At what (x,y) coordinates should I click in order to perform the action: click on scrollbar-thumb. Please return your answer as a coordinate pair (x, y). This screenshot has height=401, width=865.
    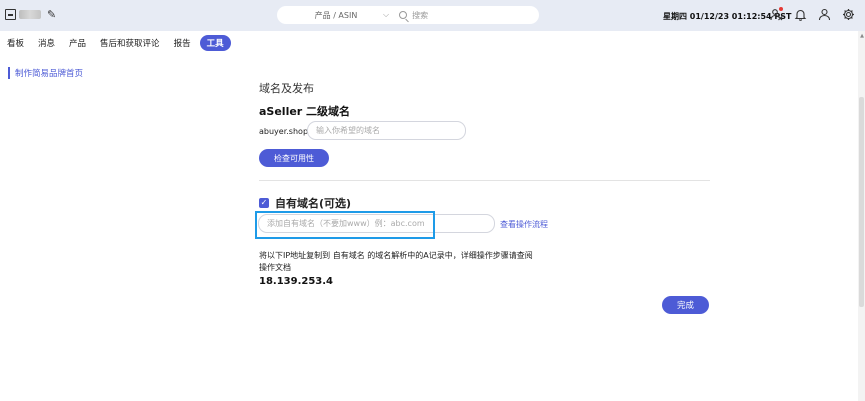
    Looking at the image, I should click on (861, 202).